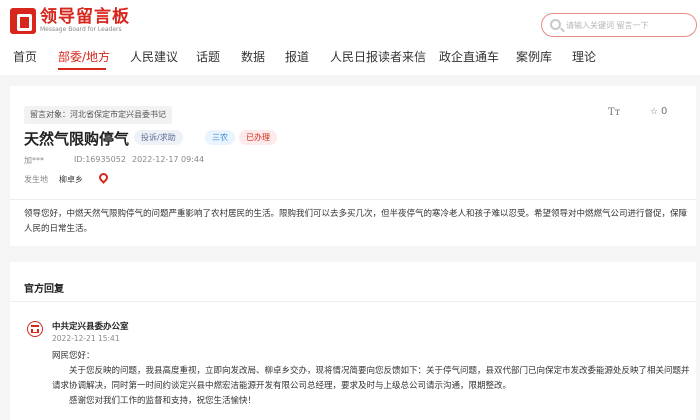 Image resolution: width=700 pixels, height=420 pixels. Describe the element at coordinates (73, 356) in the screenshot. I see `reply-greeting: 网民您好：` at that location.